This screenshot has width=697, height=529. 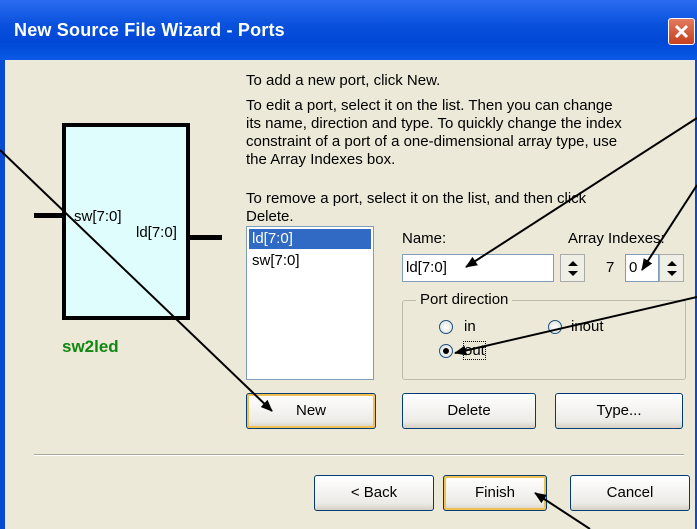 What do you see at coordinates (310, 239) in the screenshot?
I see `list-item: ld[7:0]` at bounding box center [310, 239].